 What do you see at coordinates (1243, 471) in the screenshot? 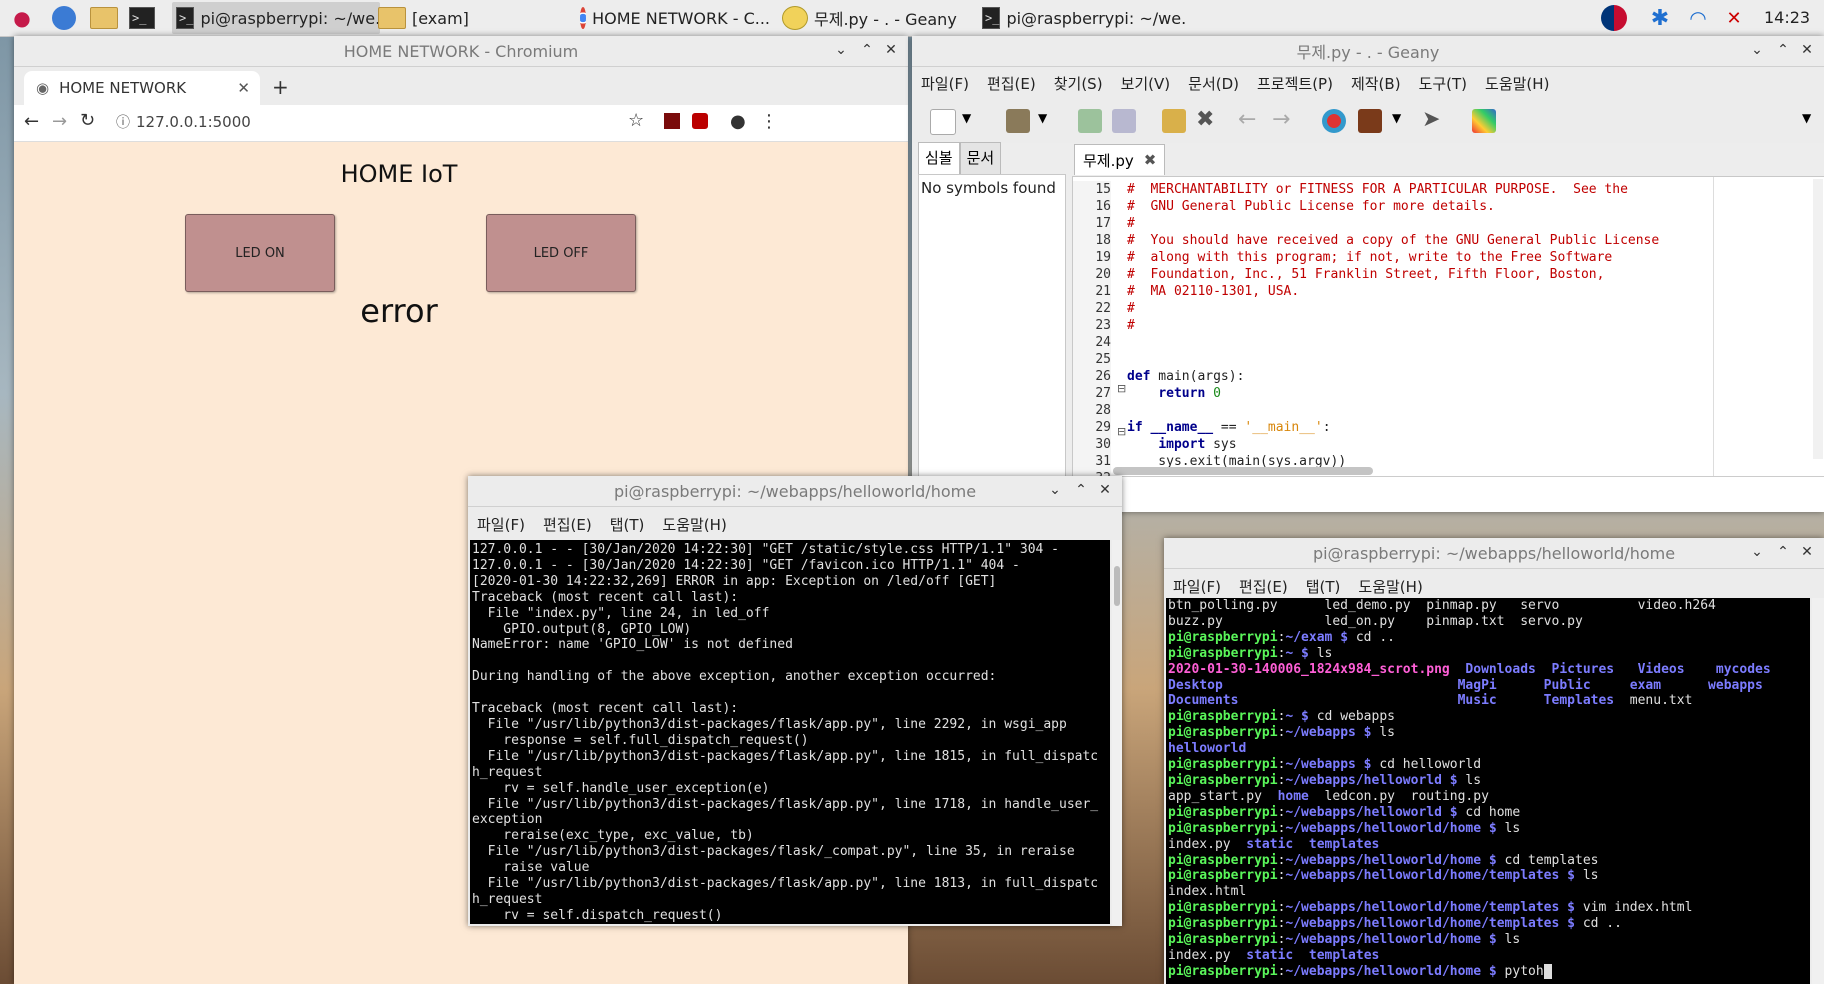
I see `editor-hscrollbar` at bounding box center [1243, 471].